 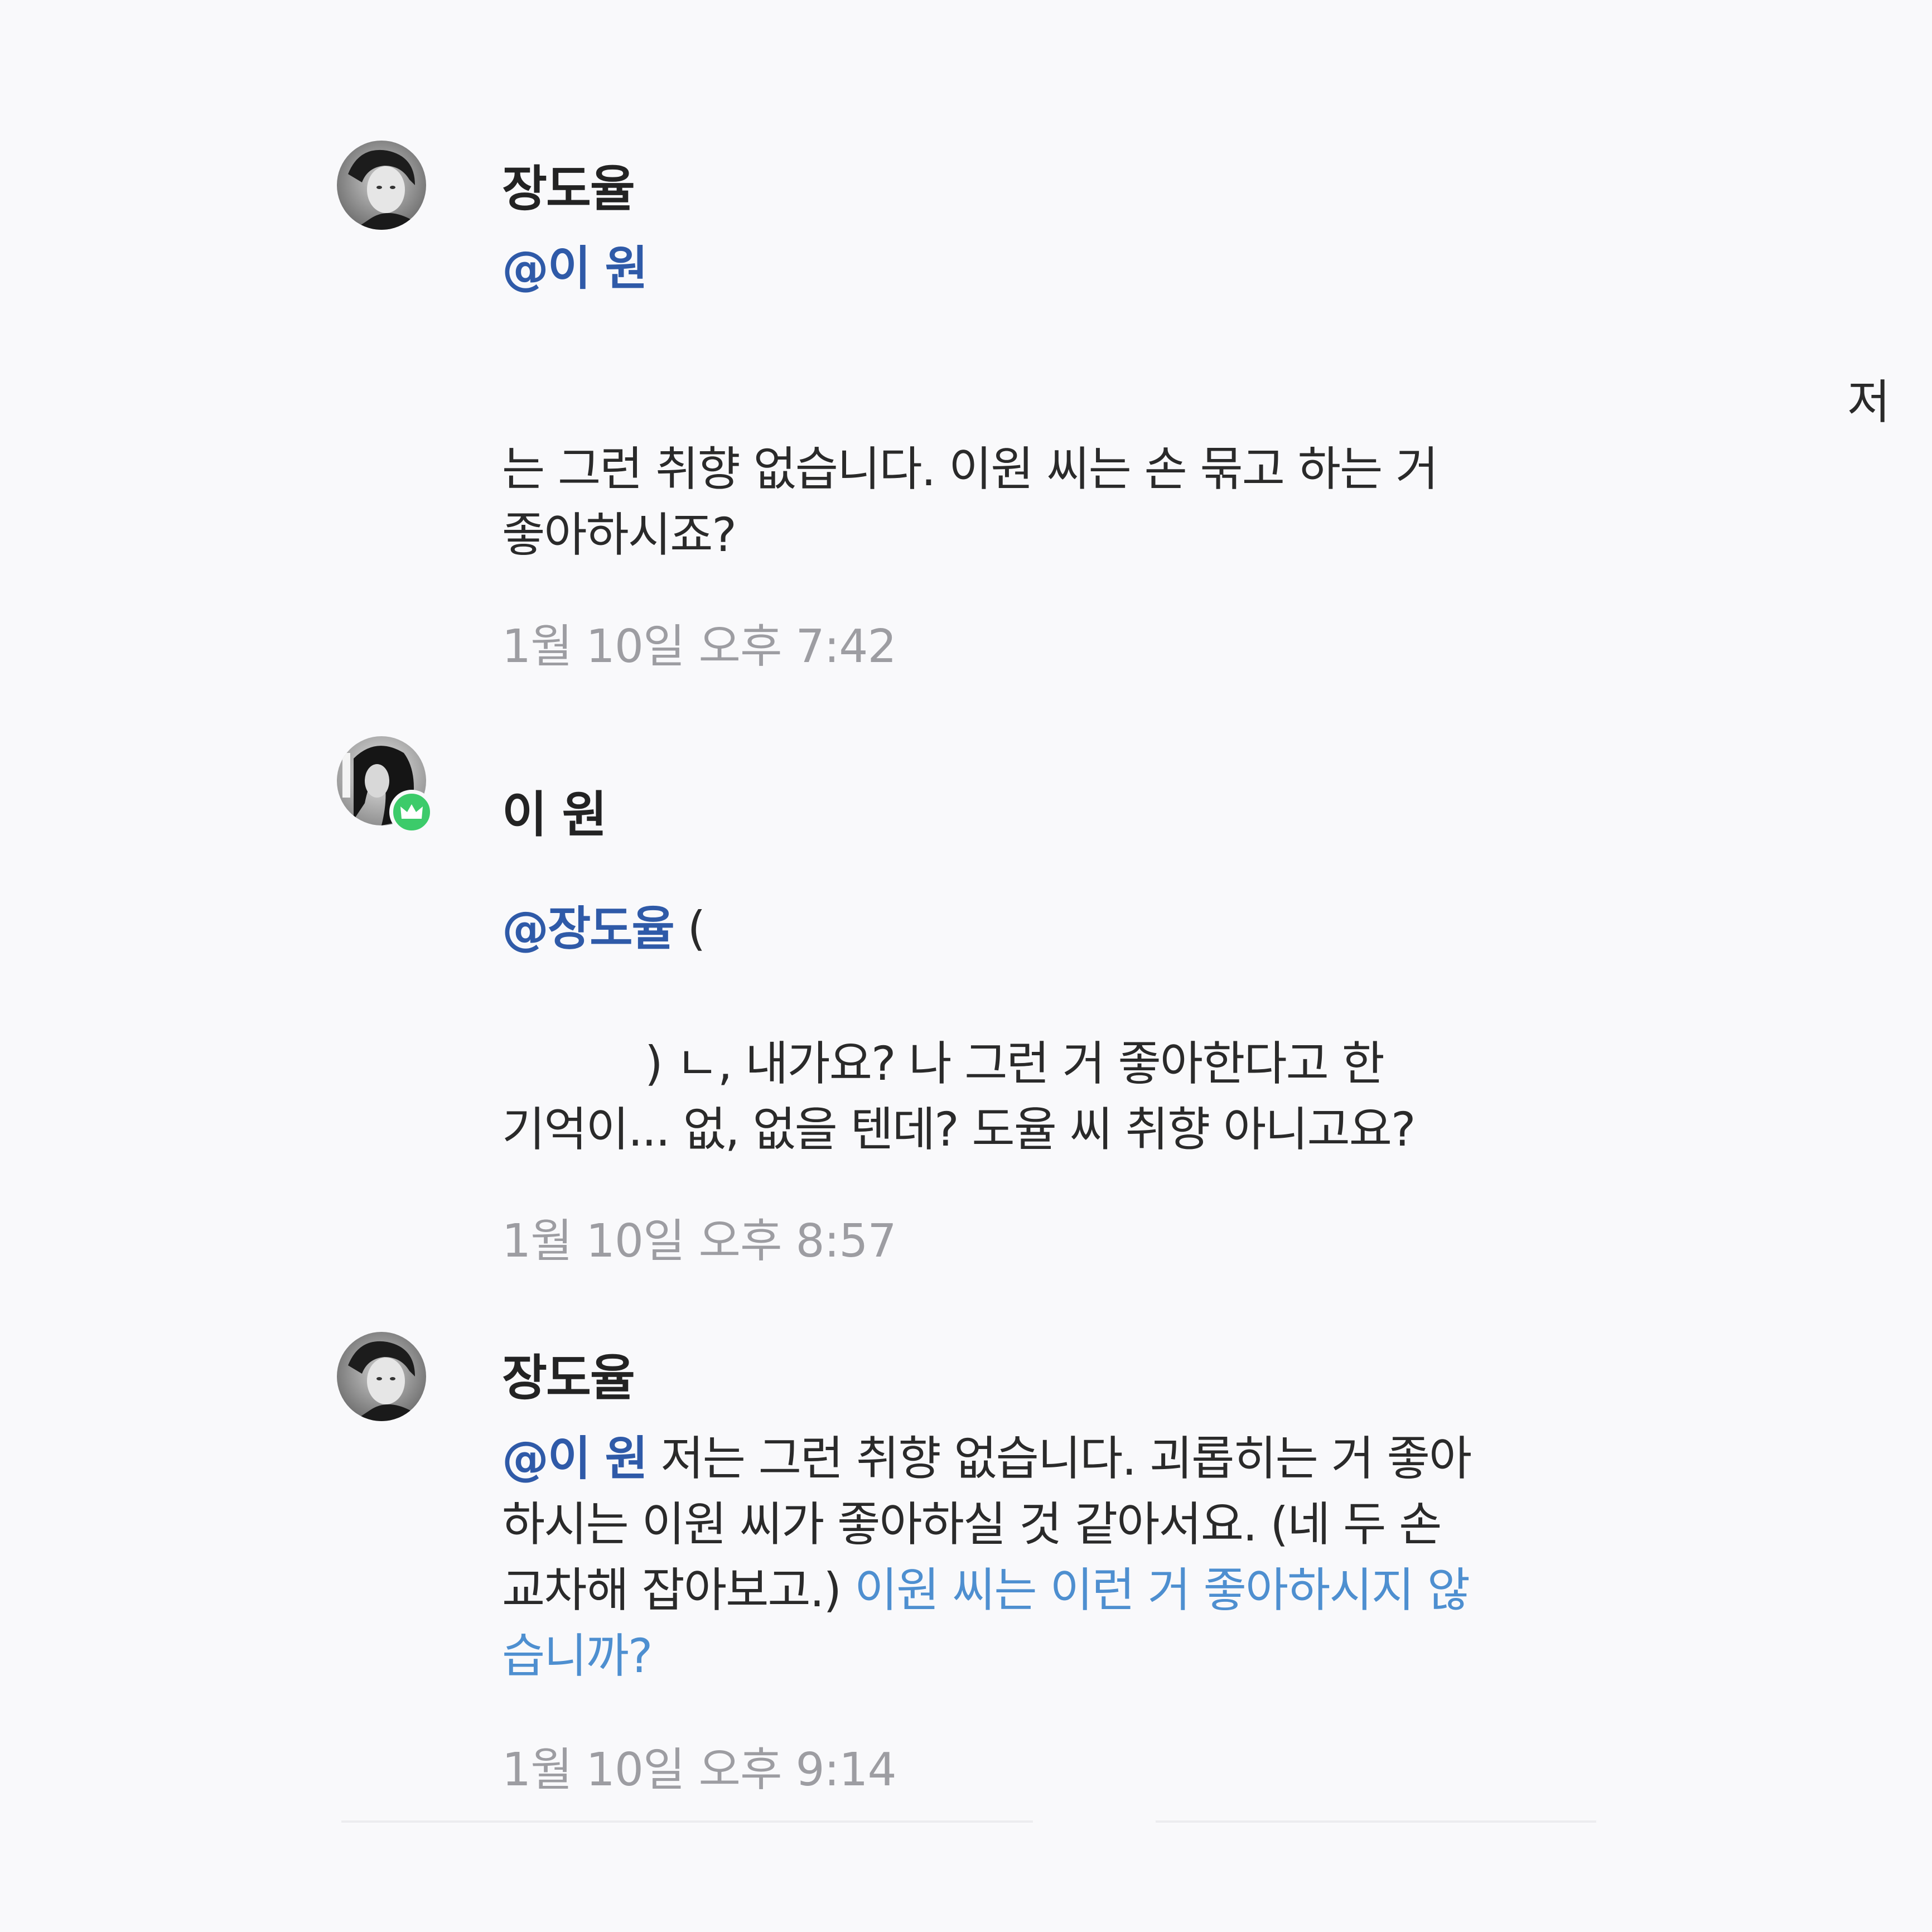 What do you see at coordinates (554, 814) in the screenshot?
I see `sender-name: 이 원` at bounding box center [554, 814].